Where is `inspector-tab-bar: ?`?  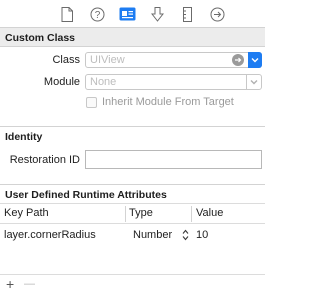
inspector-tab-bar: ? is located at coordinates (132, 13).